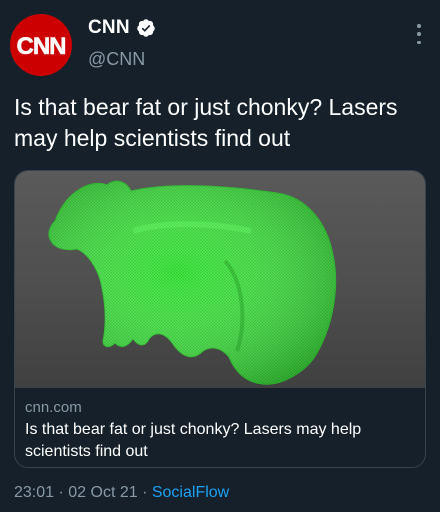 This screenshot has width=440, height=512. I want to click on user-handle: @CNN, so click(116, 59).